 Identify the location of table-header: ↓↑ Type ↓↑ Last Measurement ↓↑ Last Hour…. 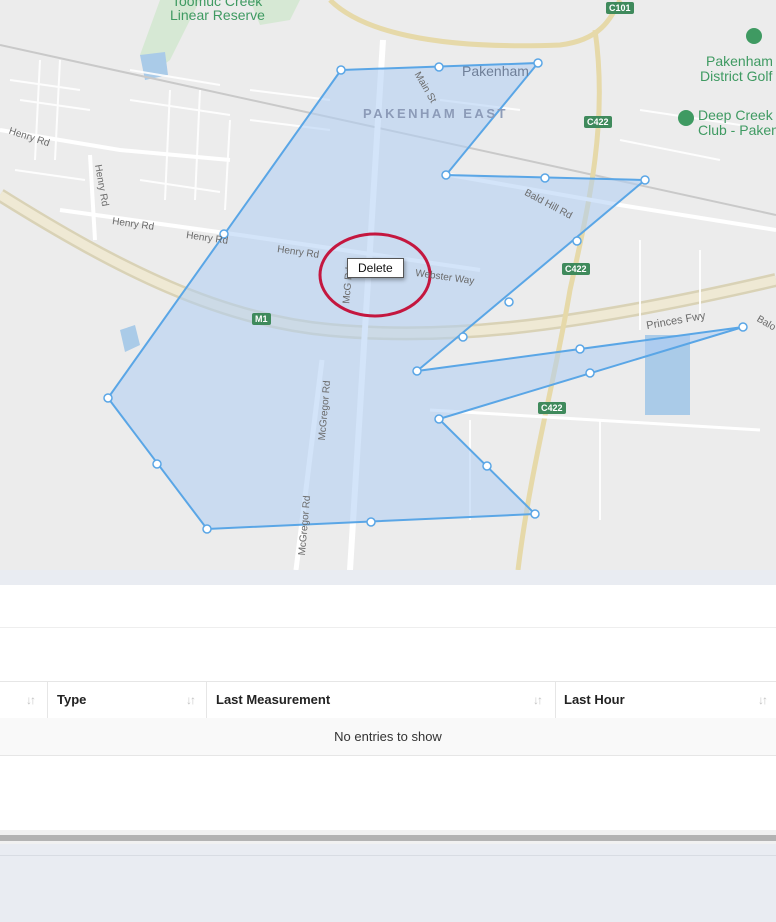
(388, 700).